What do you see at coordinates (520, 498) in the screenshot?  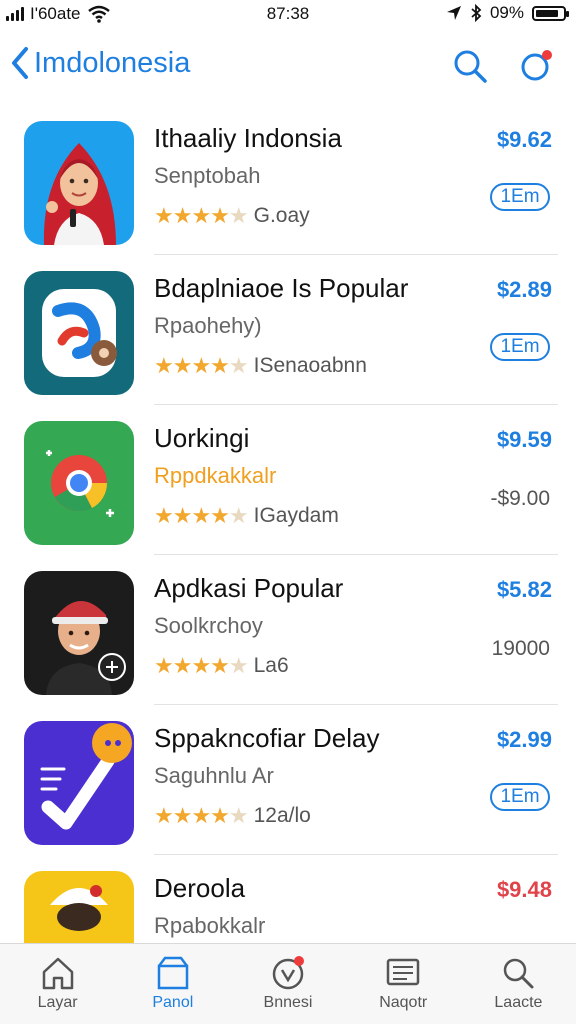 I see `secondary-price: -$9.00` at bounding box center [520, 498].